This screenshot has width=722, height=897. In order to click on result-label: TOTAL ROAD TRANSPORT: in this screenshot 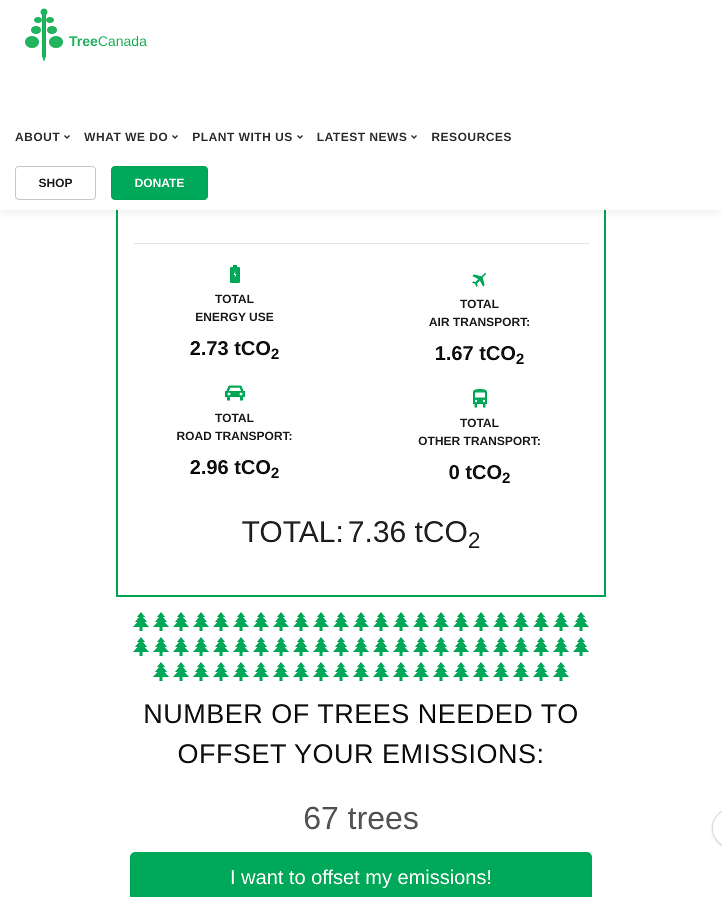, I will do `click(234, 427)`.